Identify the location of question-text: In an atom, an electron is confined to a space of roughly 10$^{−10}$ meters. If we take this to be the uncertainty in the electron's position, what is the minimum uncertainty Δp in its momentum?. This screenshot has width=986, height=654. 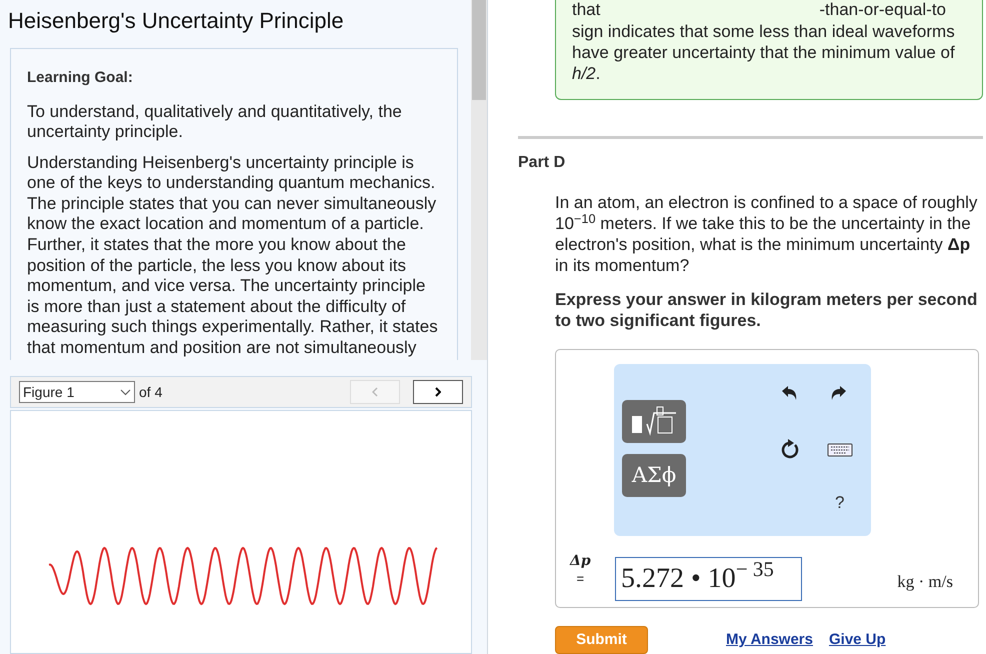
(766, 234).